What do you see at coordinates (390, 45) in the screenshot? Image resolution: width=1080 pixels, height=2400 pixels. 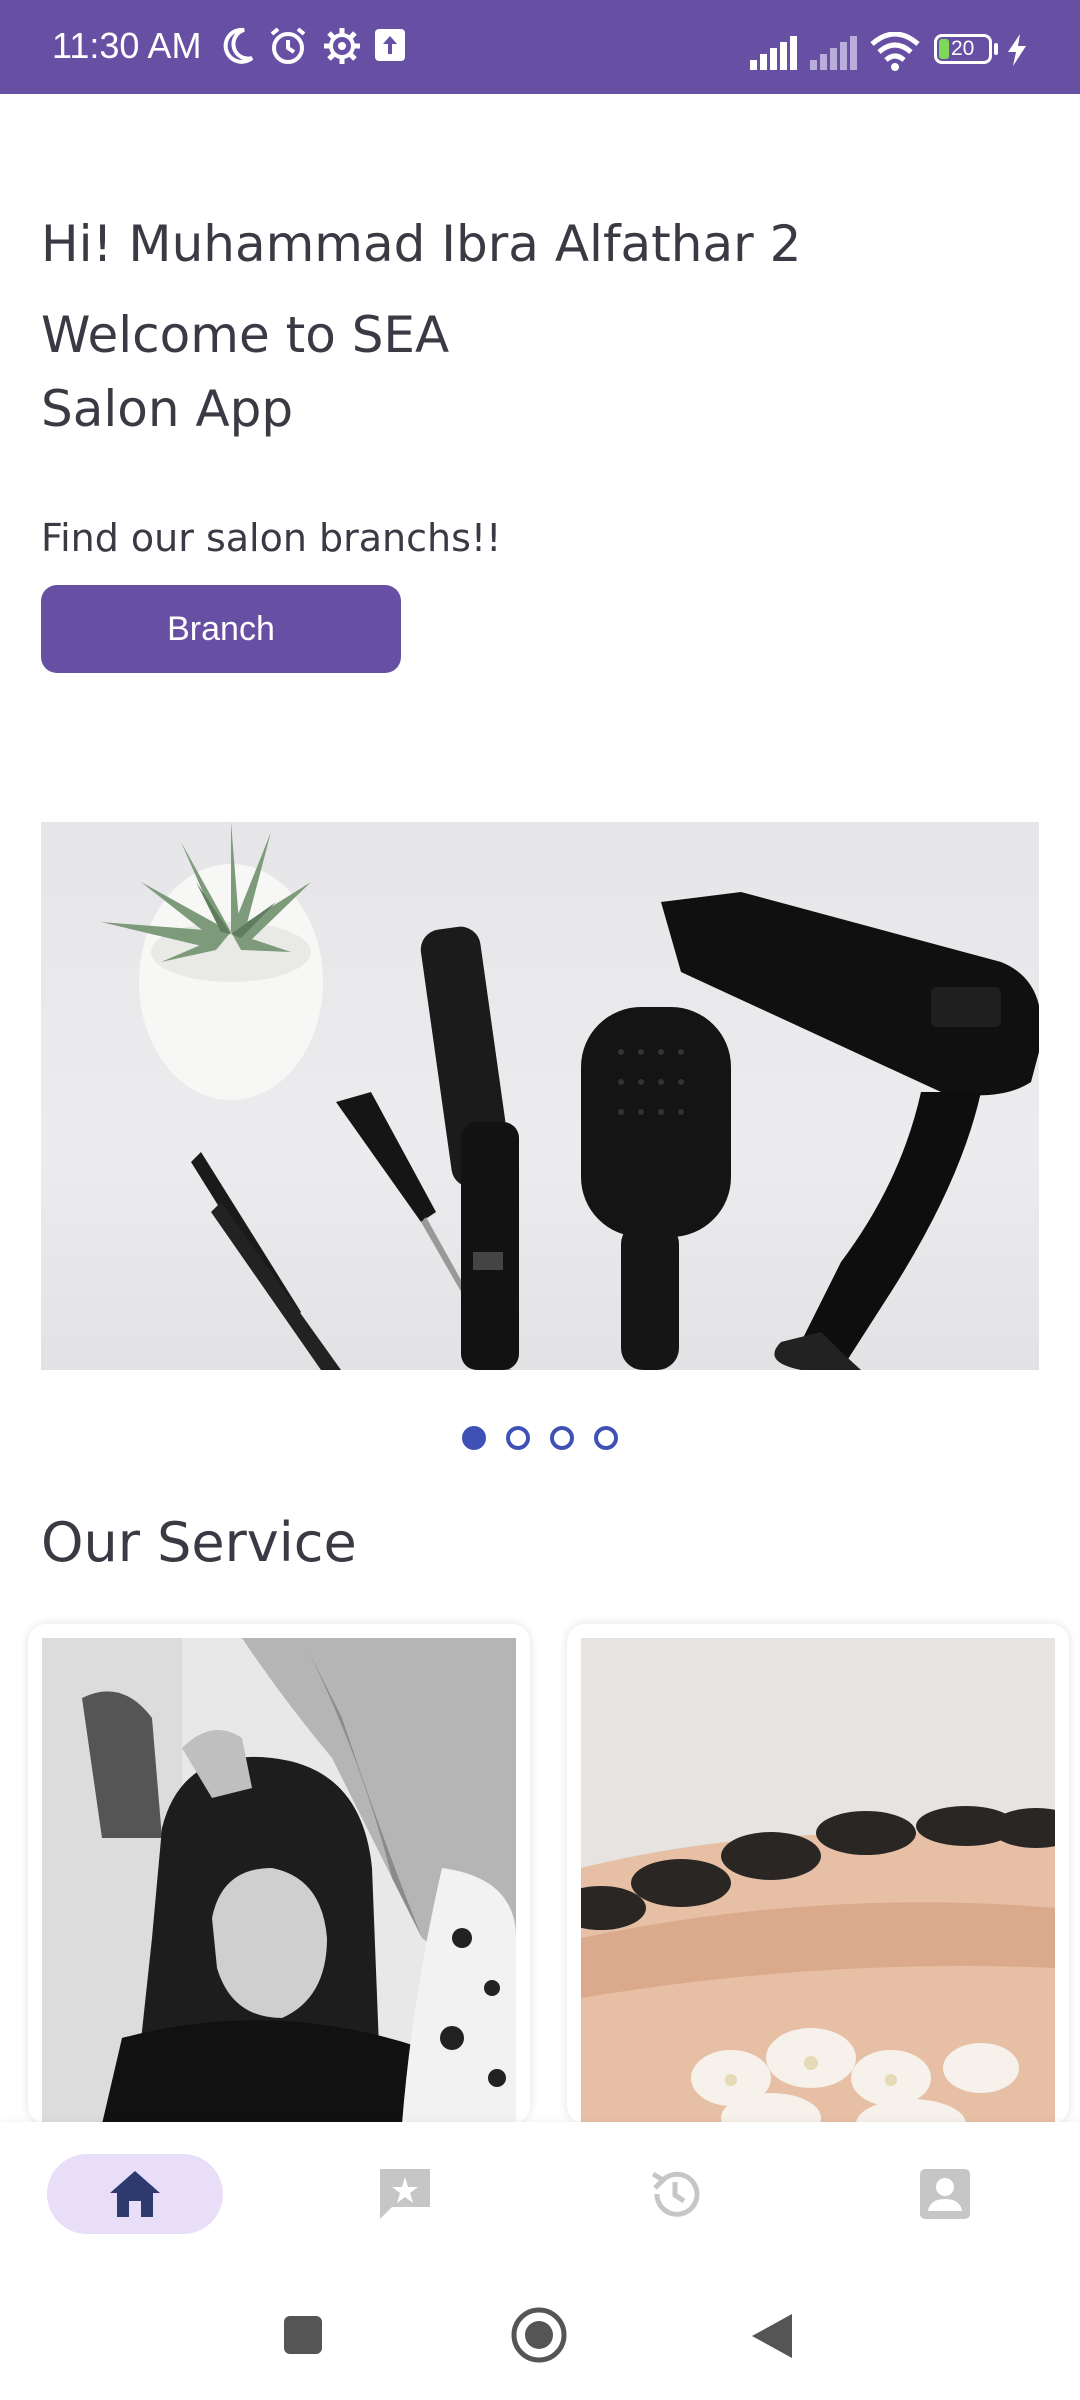 I see `upload-icon` at bounding box center [390, 45].